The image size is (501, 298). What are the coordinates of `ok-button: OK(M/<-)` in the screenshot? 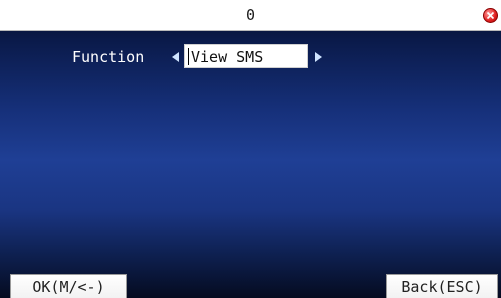 It's located at (68, 286).